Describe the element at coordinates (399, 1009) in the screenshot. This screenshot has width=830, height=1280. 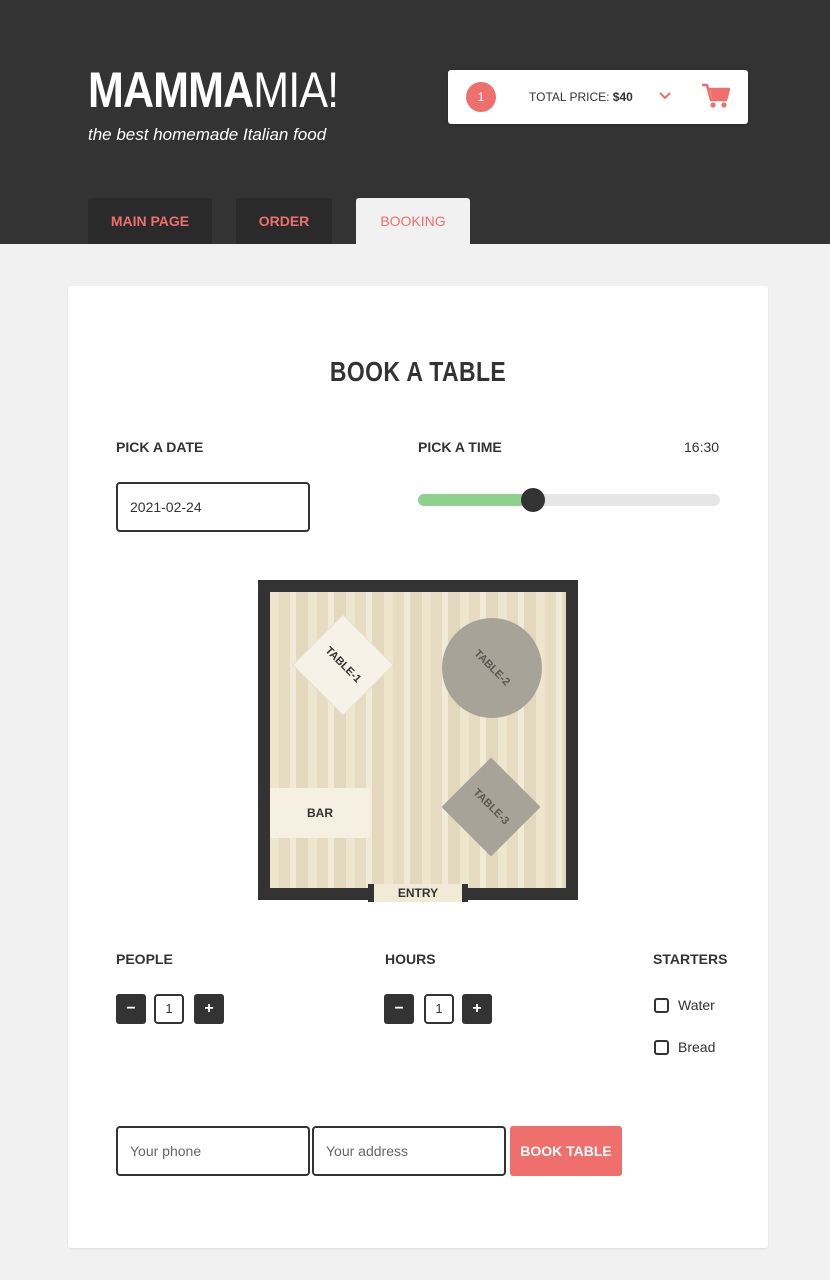
I see `hours-decrease-button: −` at that location.